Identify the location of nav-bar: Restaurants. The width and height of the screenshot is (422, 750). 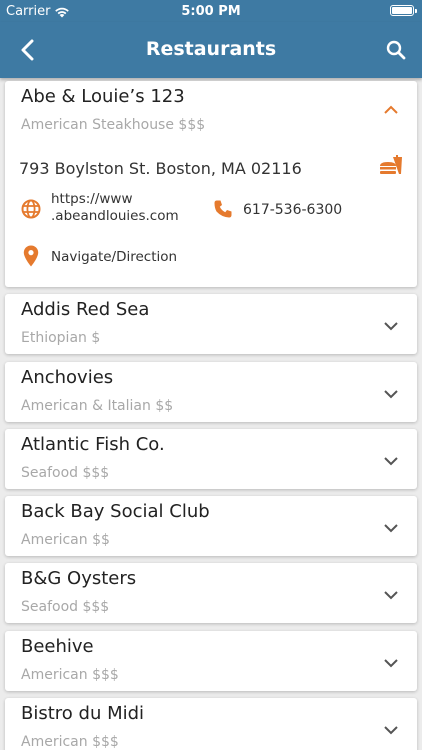
(211, 50).